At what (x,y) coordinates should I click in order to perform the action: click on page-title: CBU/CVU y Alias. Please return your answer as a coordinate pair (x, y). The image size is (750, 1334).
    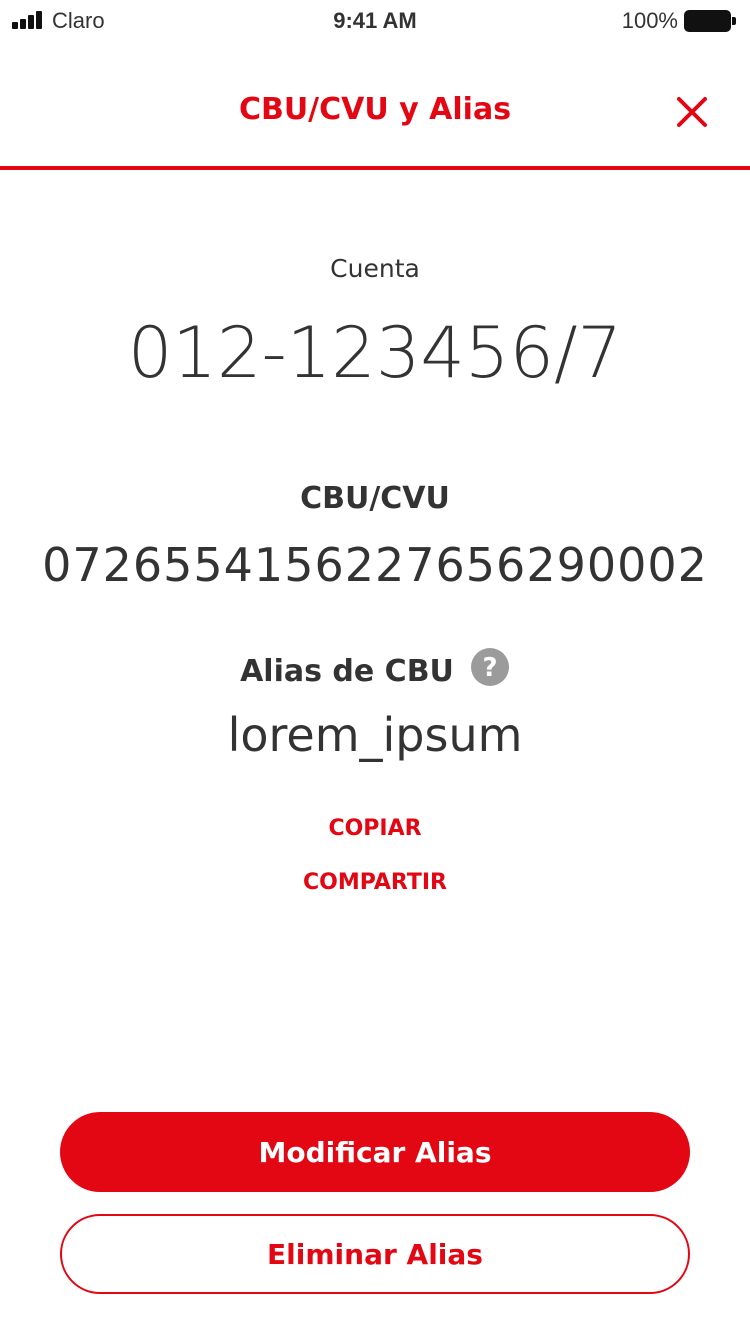
    Looking at the image, I should click on (375, 109).